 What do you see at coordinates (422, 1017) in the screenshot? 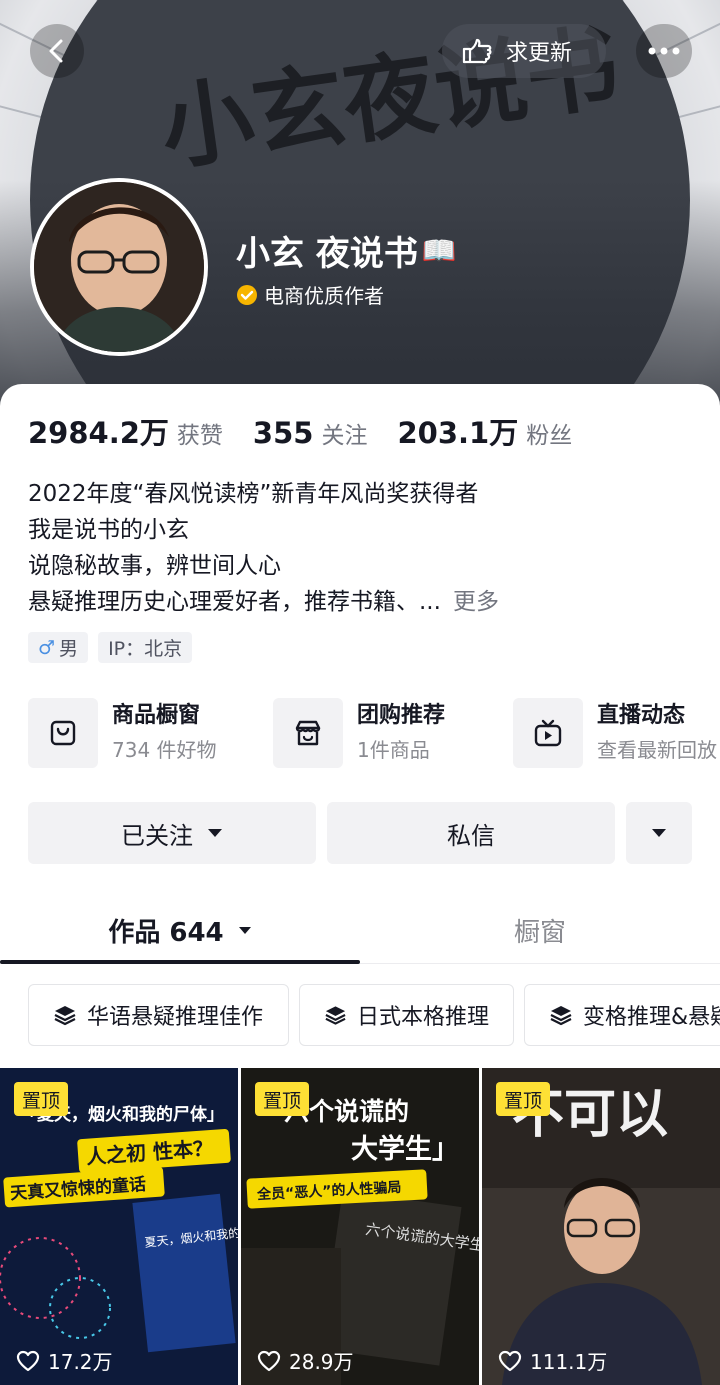
I see `collection-label: 日式本格推理` at bounding box center [422, 1017].